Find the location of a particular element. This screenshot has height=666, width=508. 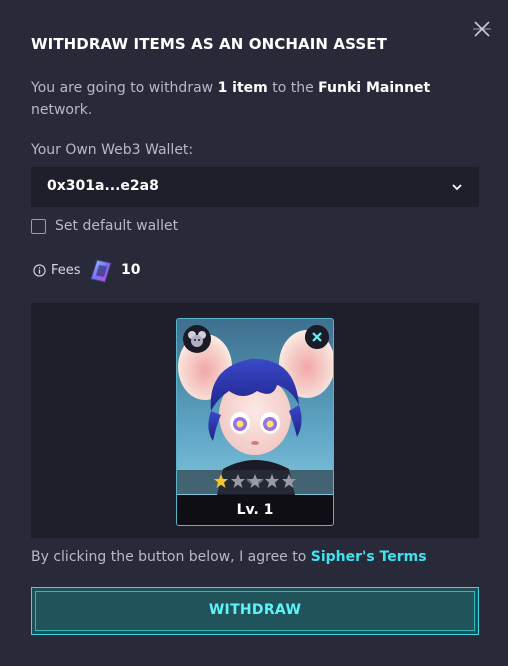

remove-item-icon is located at coordinates (317, 337).